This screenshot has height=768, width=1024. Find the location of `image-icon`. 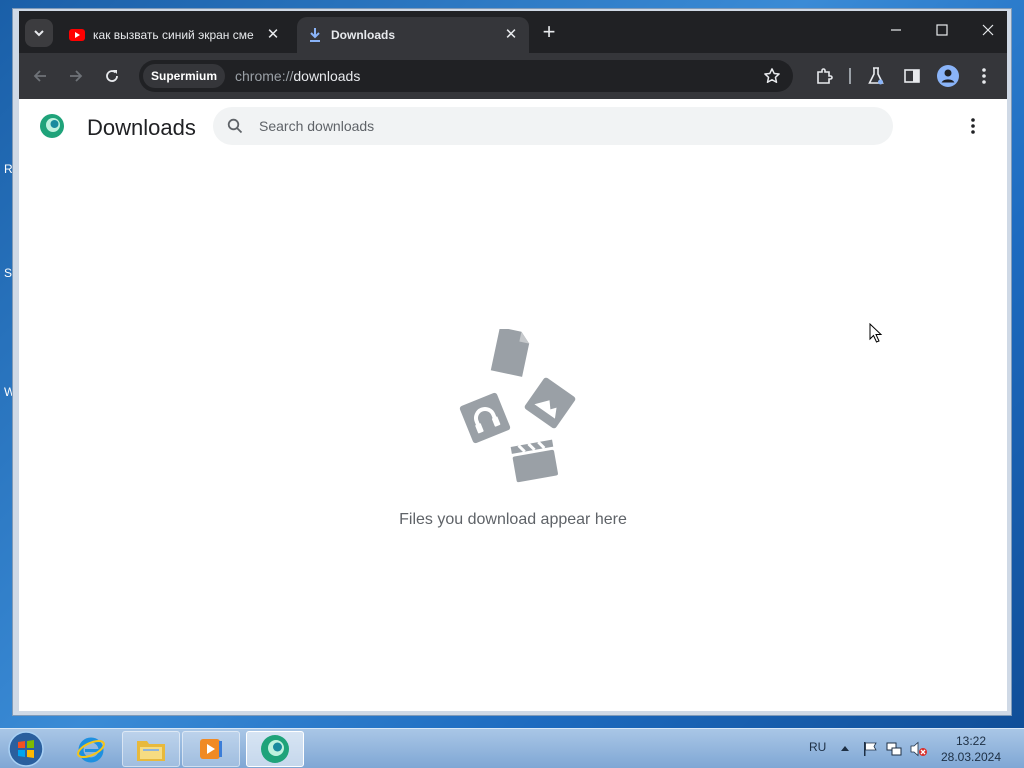

image-icon is located at coordinates (550, 403).